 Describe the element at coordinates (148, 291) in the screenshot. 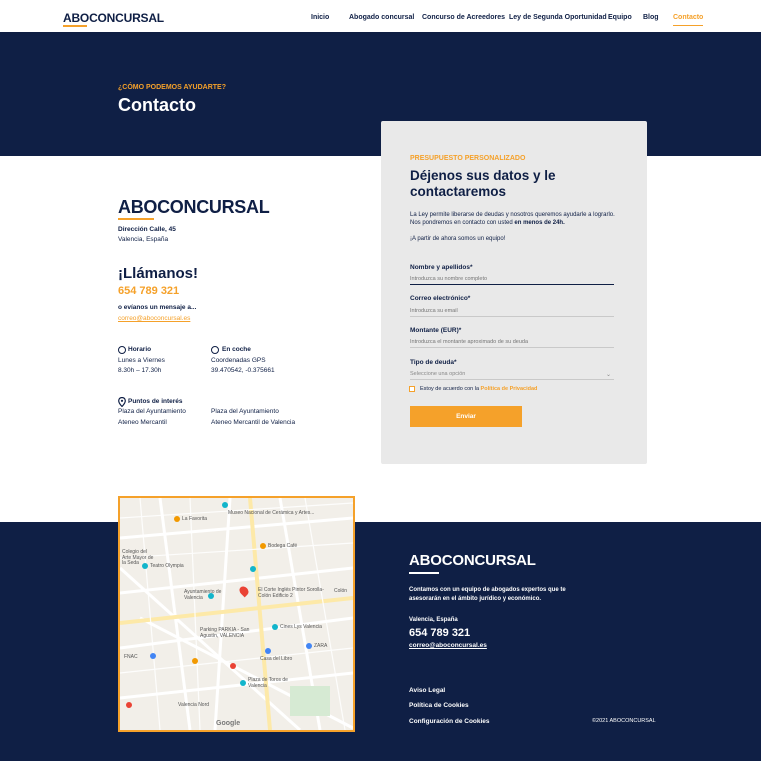

I see `contact-phone: 654 789 321` at that location.